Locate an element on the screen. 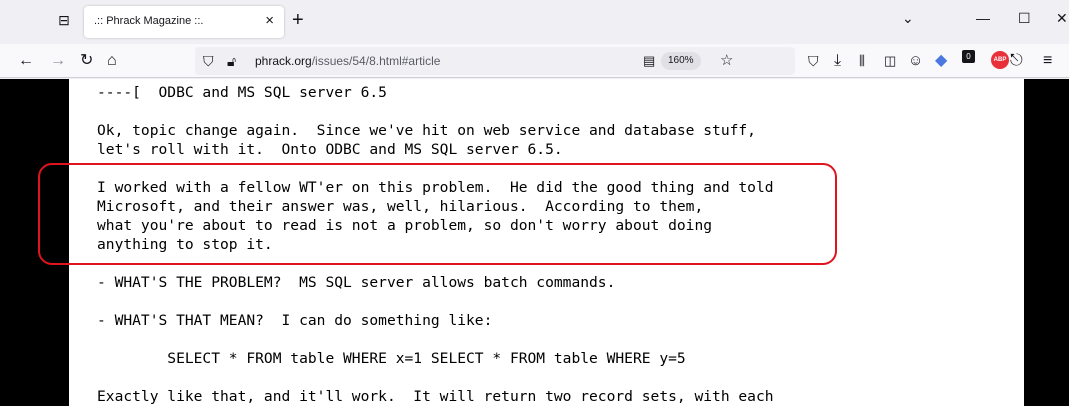 The width and height of the screenshot is (1069, 406). bookmark-star-icon: ☆ is located at coordinates (726, 61).